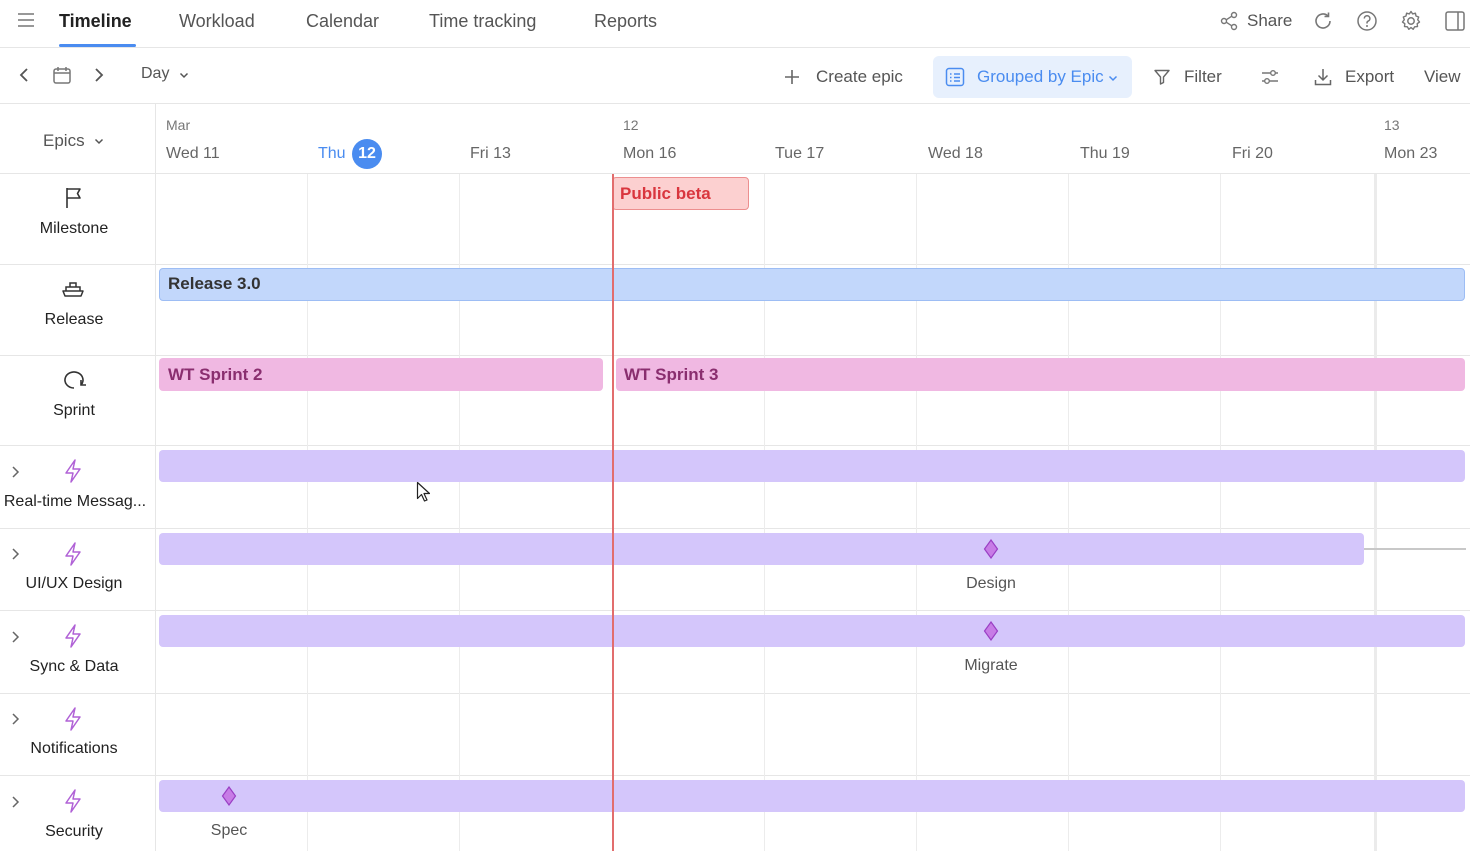  What do you see at coordinates (74, 319) in the screenshot?
I see `row-label-release: Release` at bounding box center [74, 319].